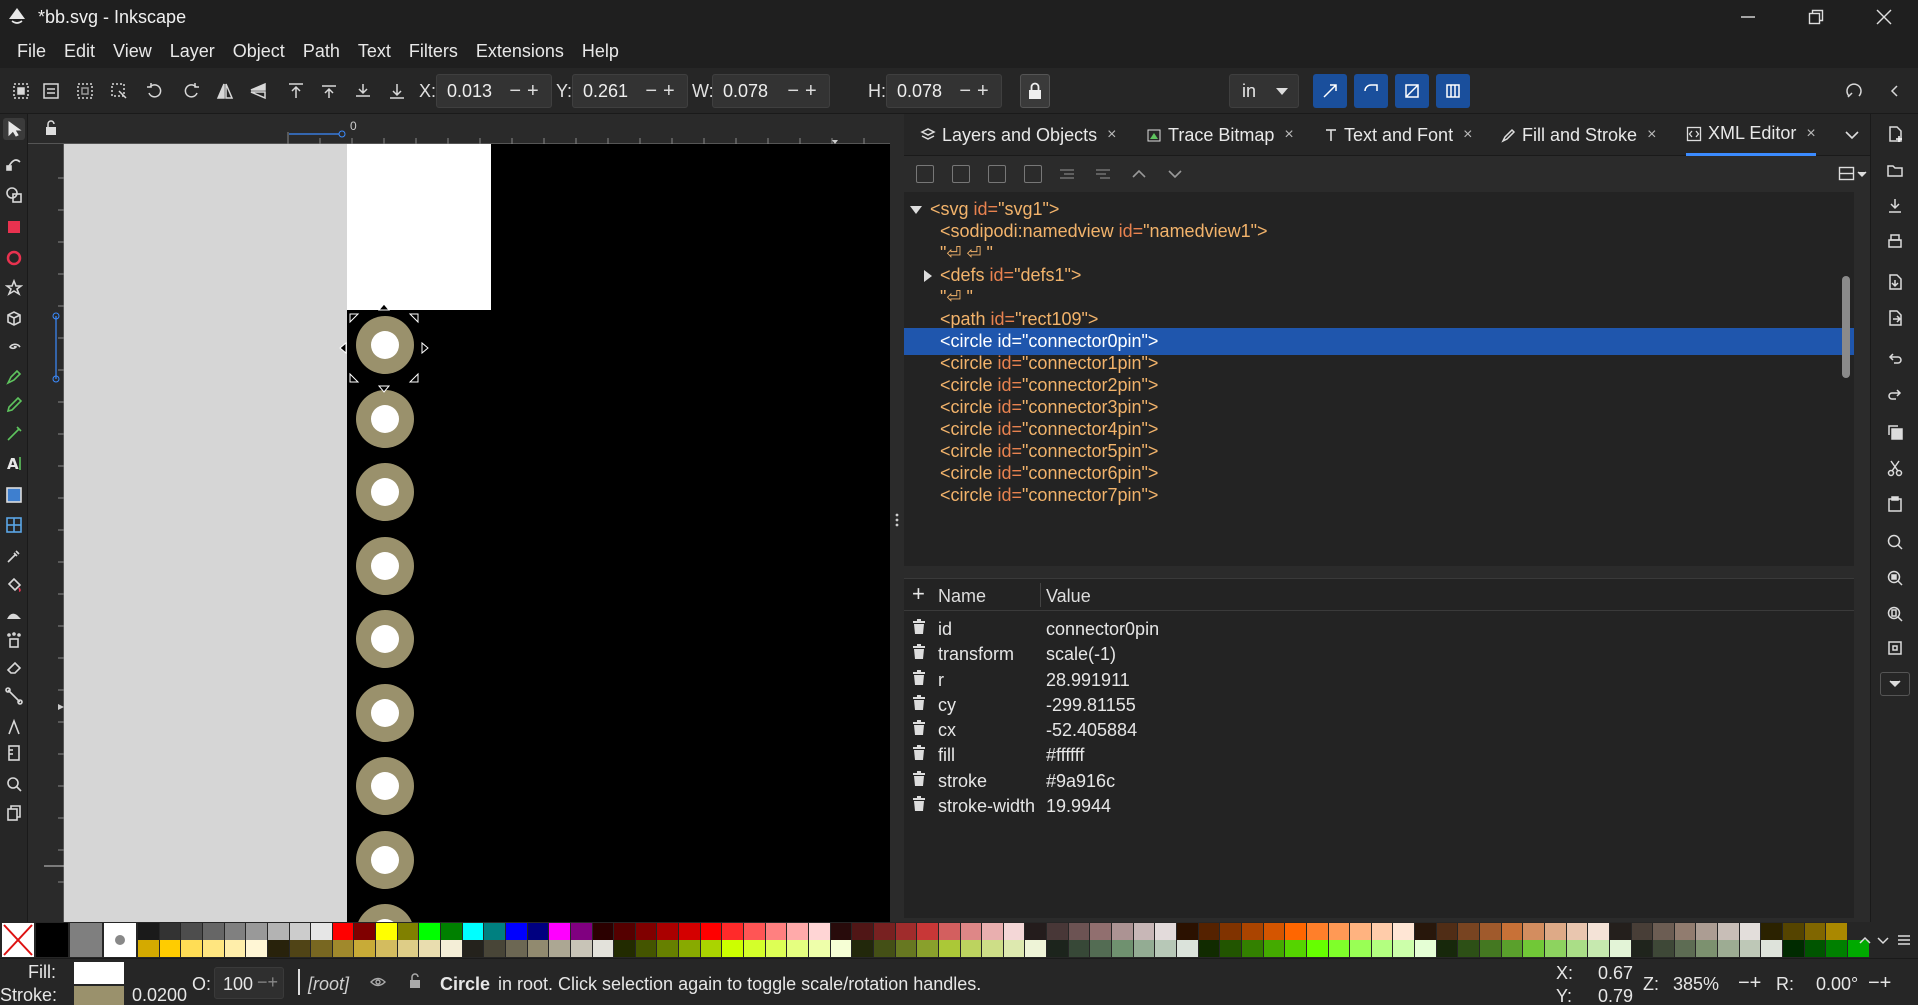 Image resolution: width=1918 pixels, height=1005 pixels. Describe the element at coordinates (1895, 468) in the screenshot. I see `cut-icon` at that location.